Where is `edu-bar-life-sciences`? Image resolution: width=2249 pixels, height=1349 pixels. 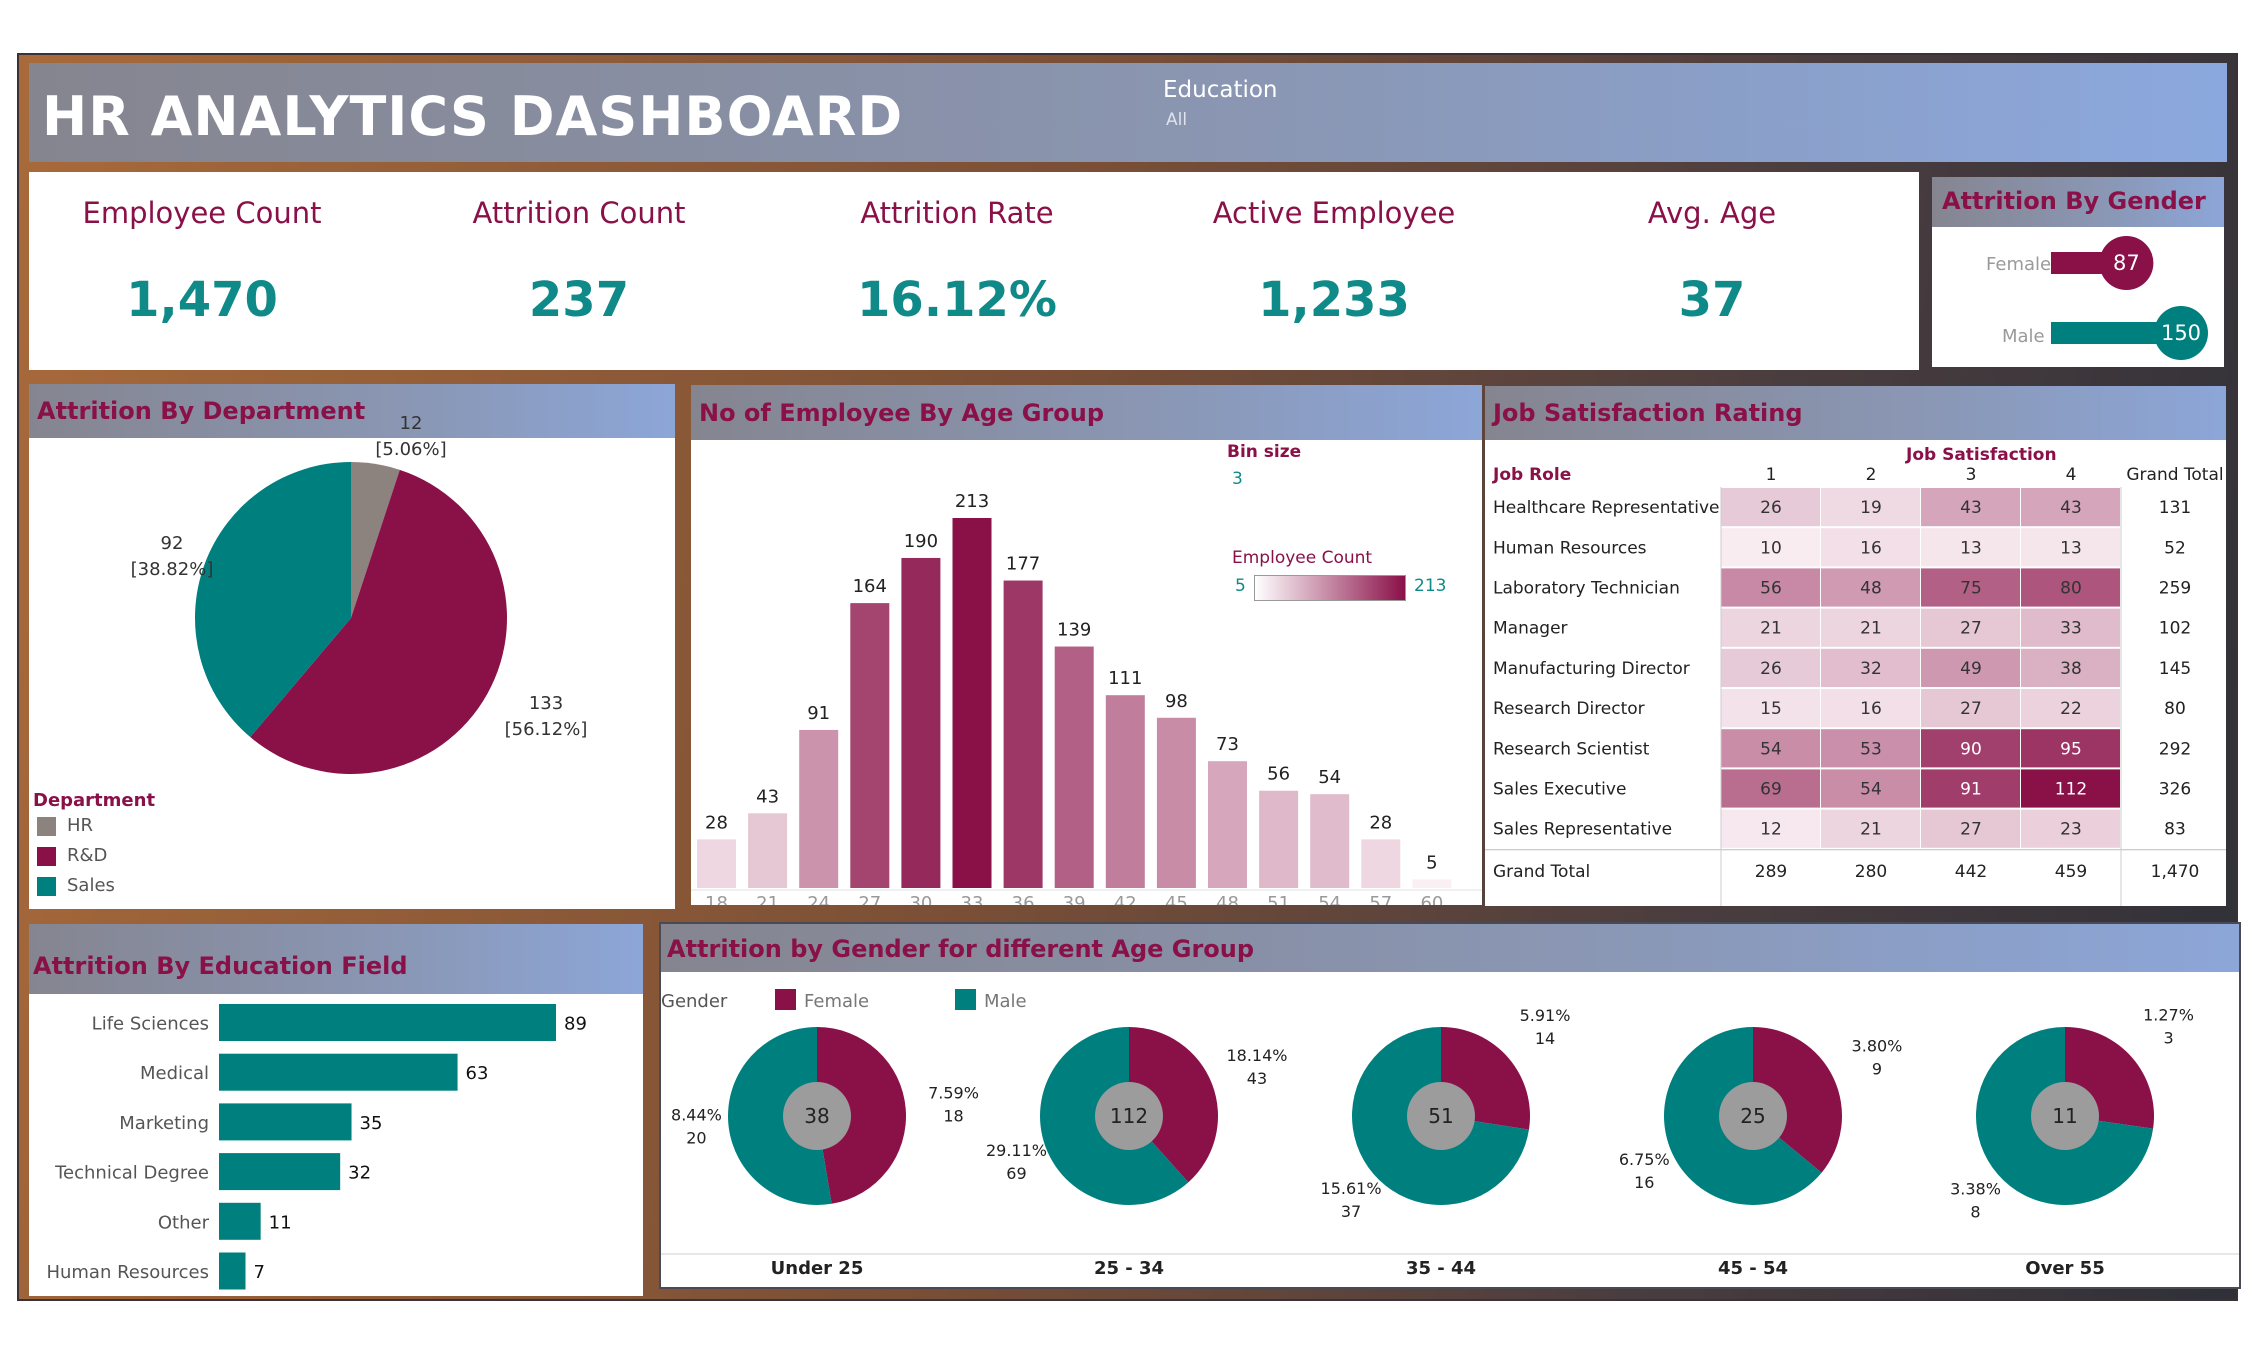 edu-bar-life-sciences is located at coordinates (387, 1022).